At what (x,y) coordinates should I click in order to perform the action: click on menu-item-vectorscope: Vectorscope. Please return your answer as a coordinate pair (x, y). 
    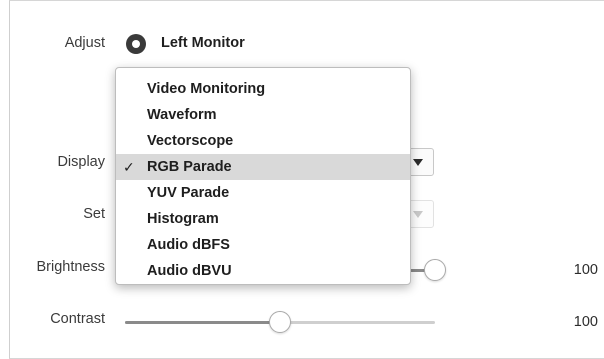
    Looking at the image, I should click on (263, 141).